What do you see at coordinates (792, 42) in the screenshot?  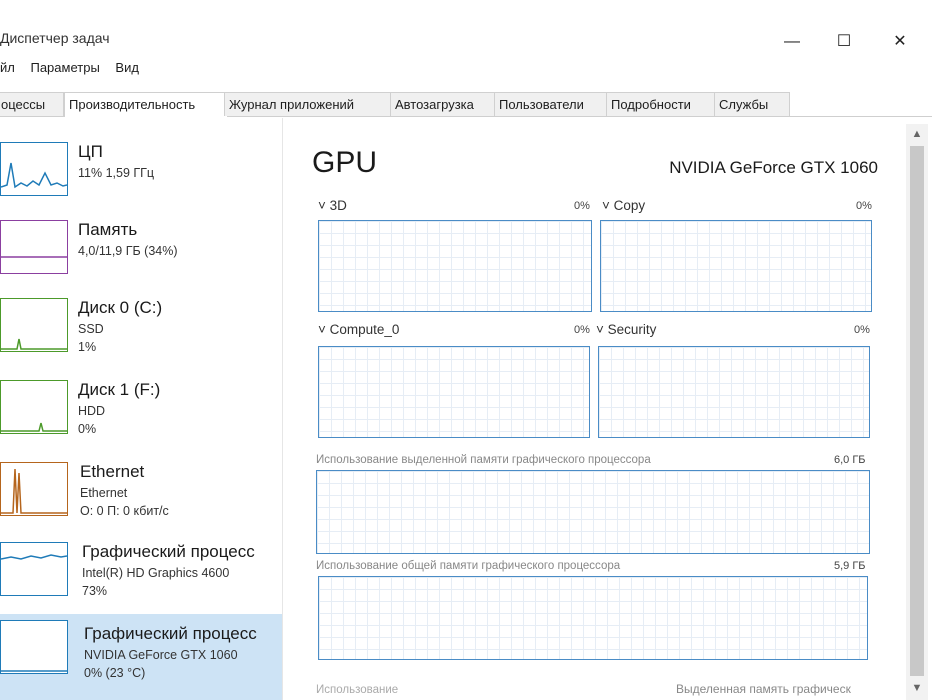 I see `minimize-button: —` at bounding box center [792, 42].